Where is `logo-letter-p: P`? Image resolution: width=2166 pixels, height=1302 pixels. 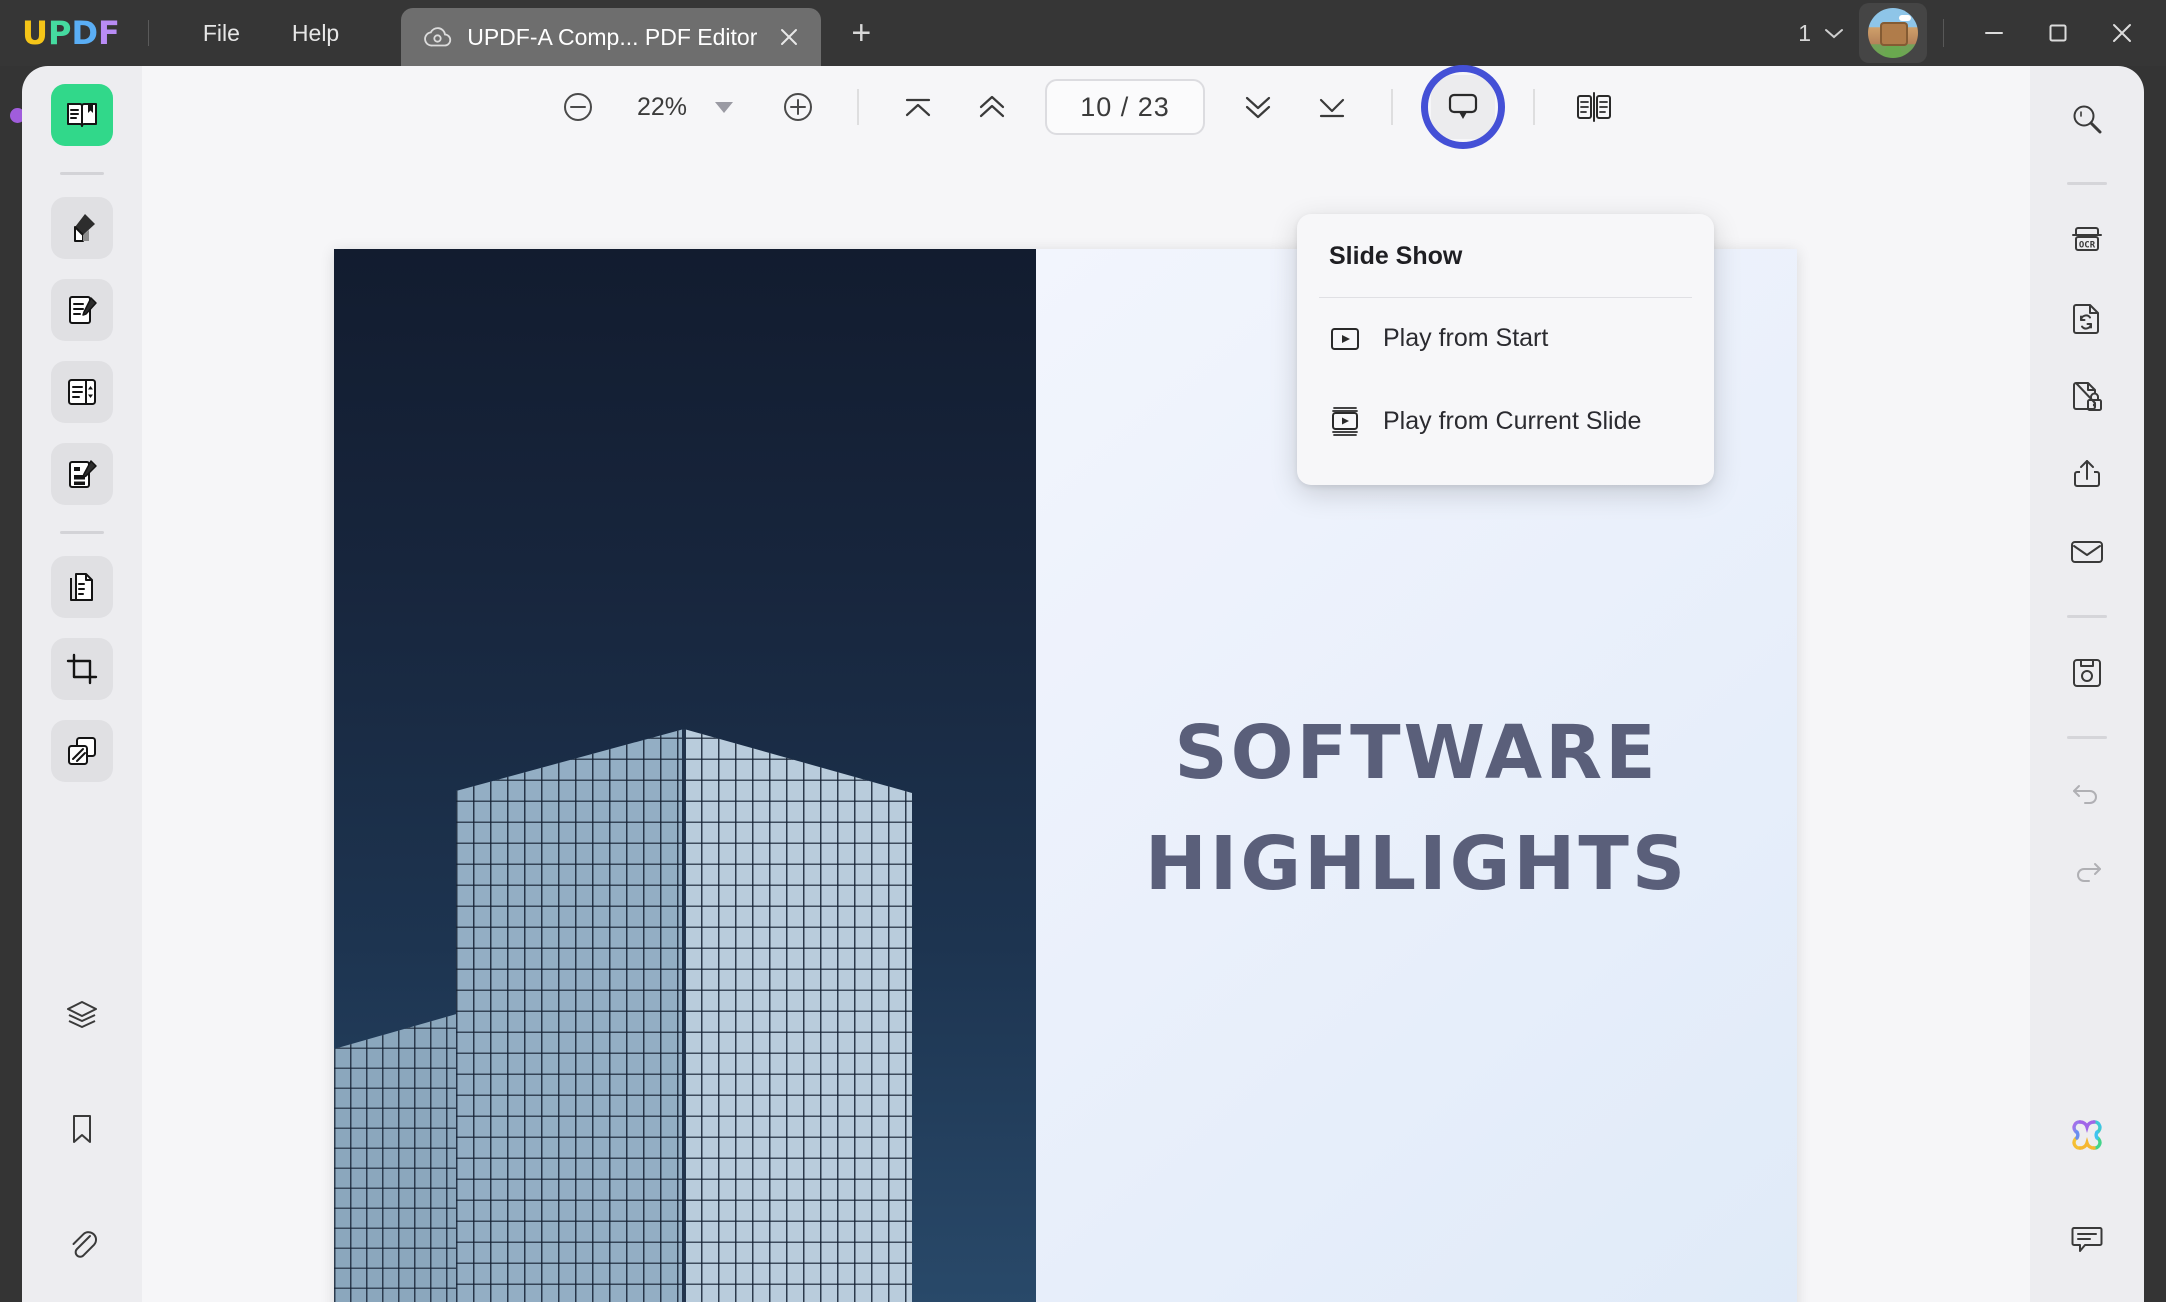
logo-letter-p: P is located at coordinates (59, 33).